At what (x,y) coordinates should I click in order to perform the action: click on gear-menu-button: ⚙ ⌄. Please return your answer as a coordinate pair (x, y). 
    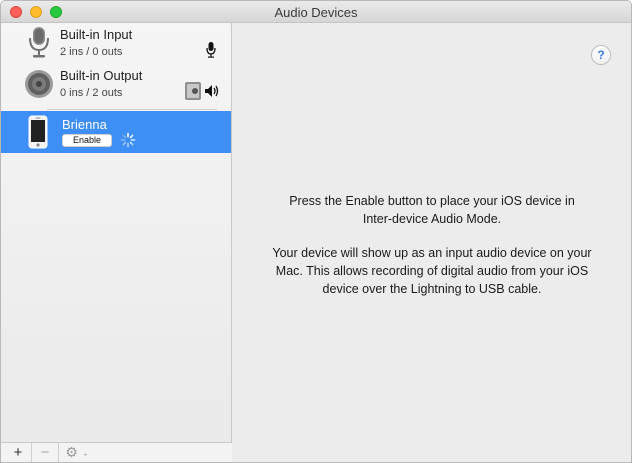
    Looking at the image, I should click on (77, 452).